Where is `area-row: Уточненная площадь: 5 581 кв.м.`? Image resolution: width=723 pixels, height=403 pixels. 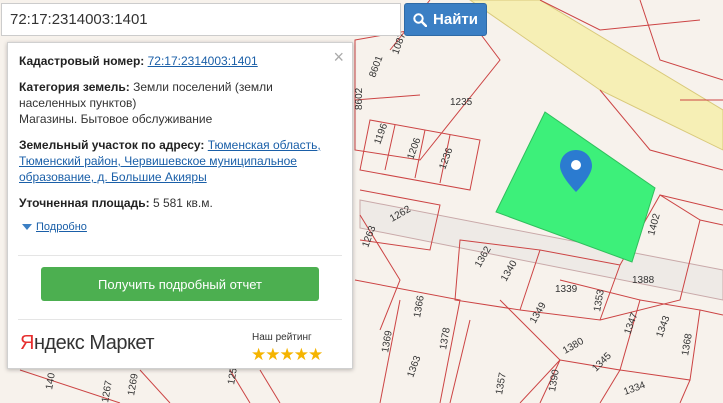 area-row: Уточненная площадь: 5 581 кв.м. is located at coordinates (180, 203).